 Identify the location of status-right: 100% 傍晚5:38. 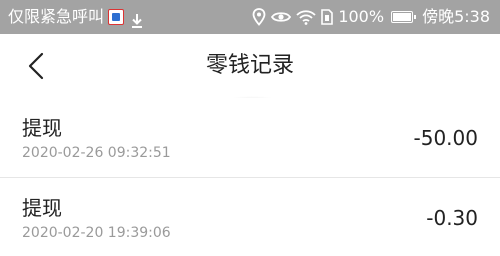
(371, 17).